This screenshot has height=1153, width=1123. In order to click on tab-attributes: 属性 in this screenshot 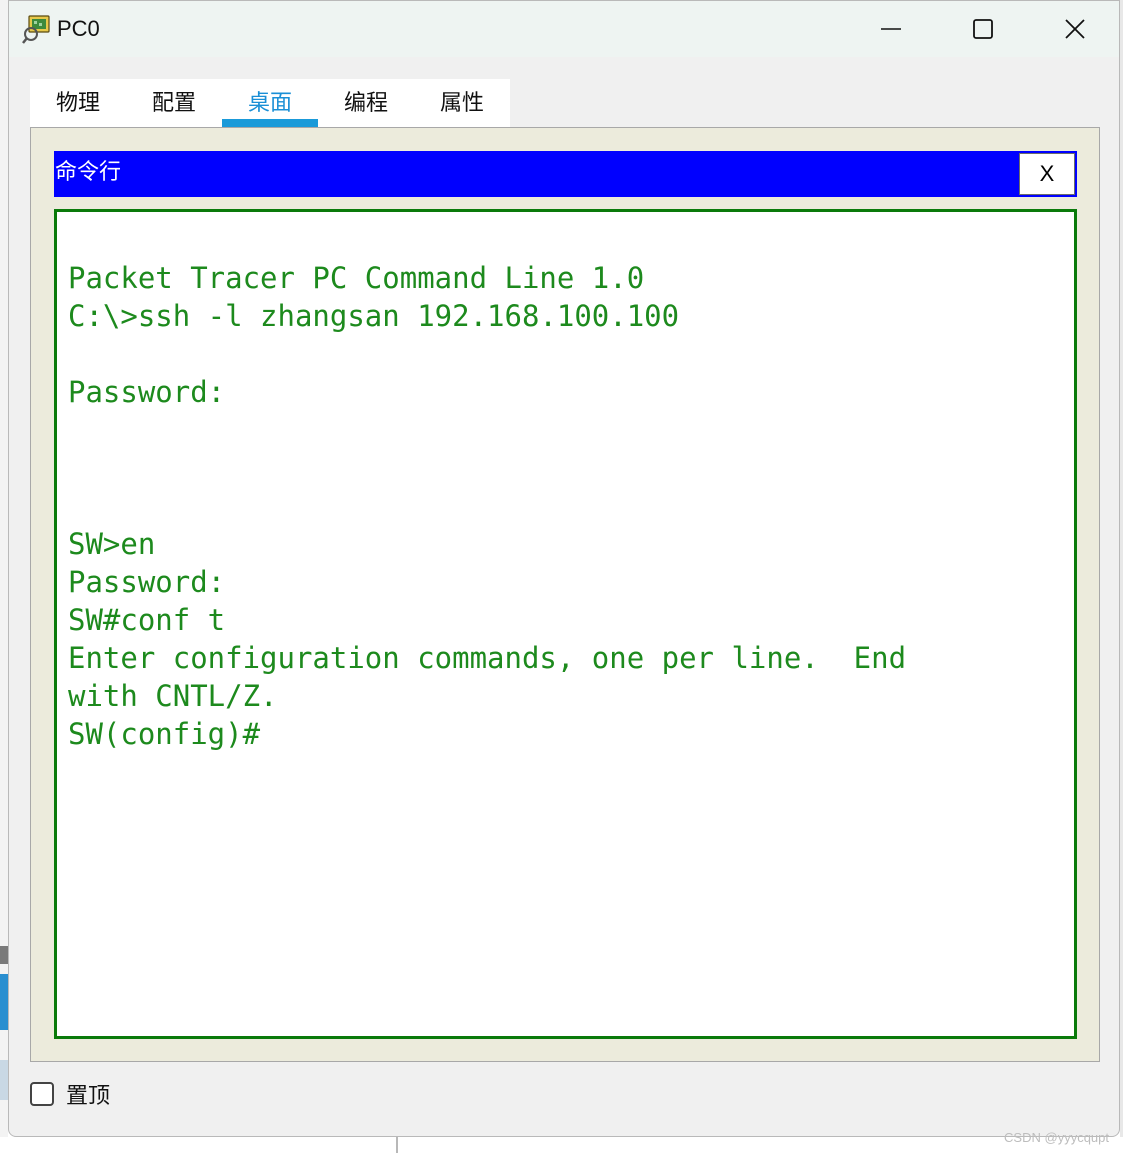, I will do `click(462, 103)`.